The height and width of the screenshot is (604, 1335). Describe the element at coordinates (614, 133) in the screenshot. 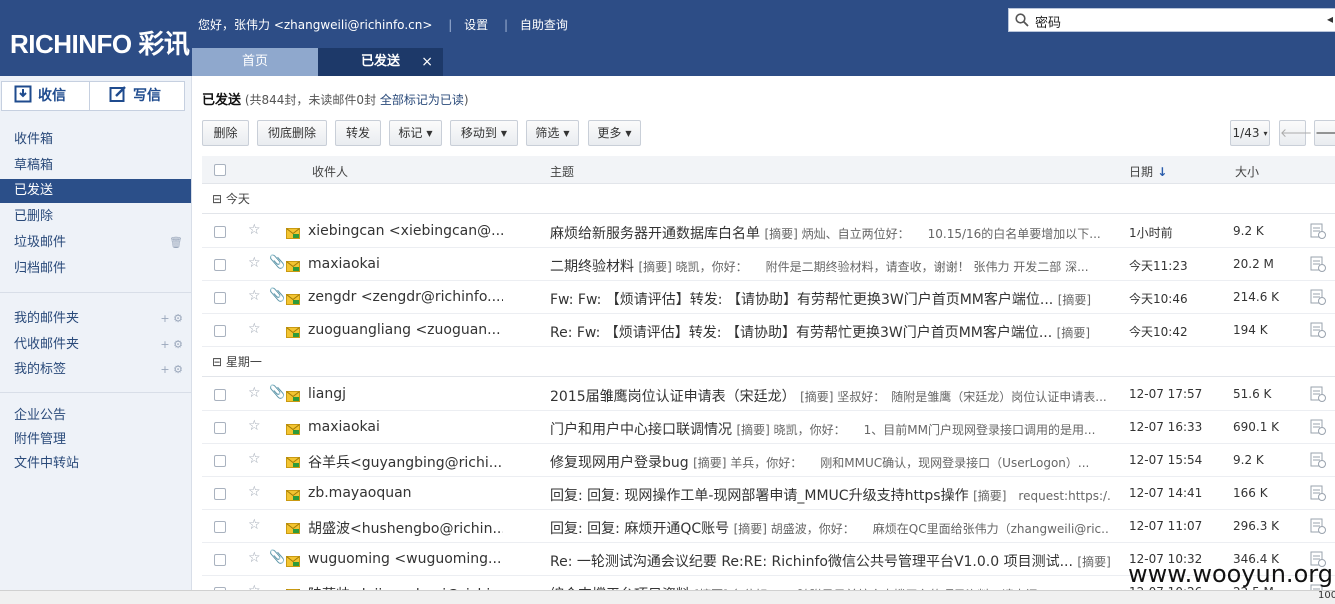

I see `more-dropdown: 更多 ▼` at that location.